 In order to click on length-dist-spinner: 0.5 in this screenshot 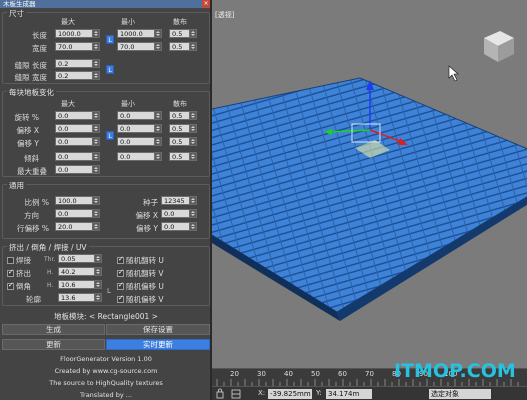, I will do `click(183, 33)`.